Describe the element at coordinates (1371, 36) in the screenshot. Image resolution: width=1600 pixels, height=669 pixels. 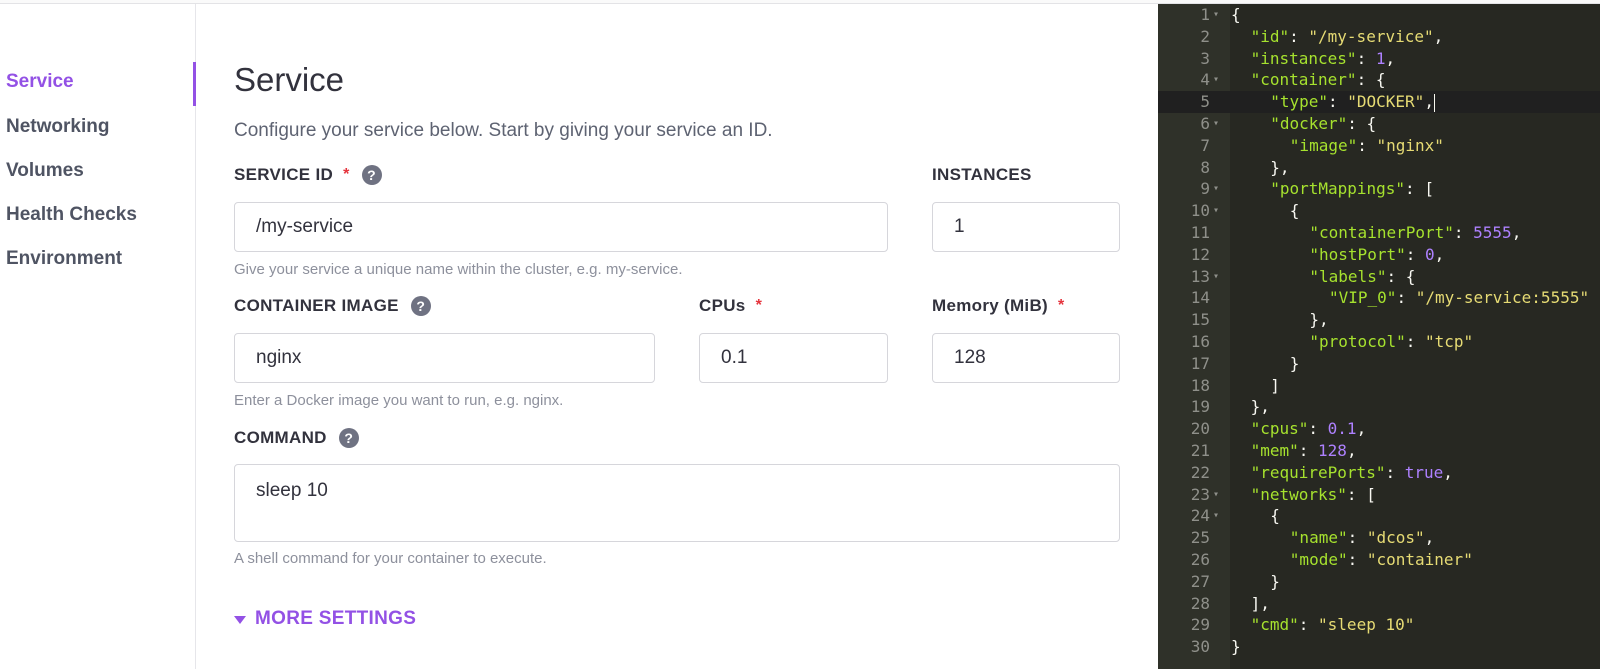
I see `code-token: "/my-service"` at that location.